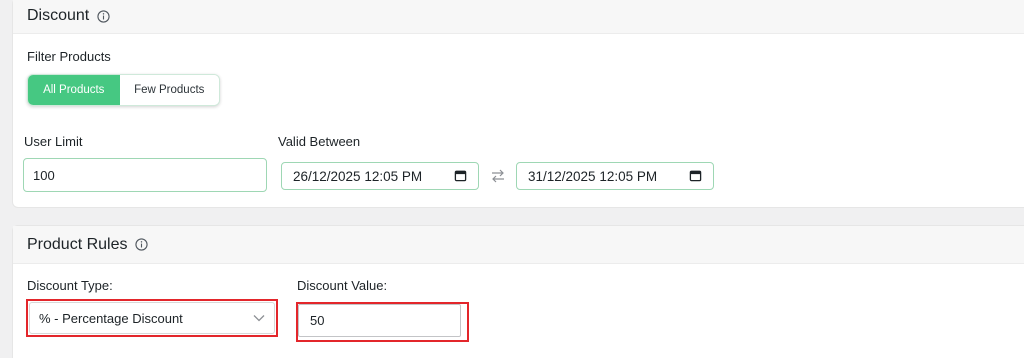 The image size is (1024, 358). I want to click on filter-products-label: Filter Products, so click(69, 56).